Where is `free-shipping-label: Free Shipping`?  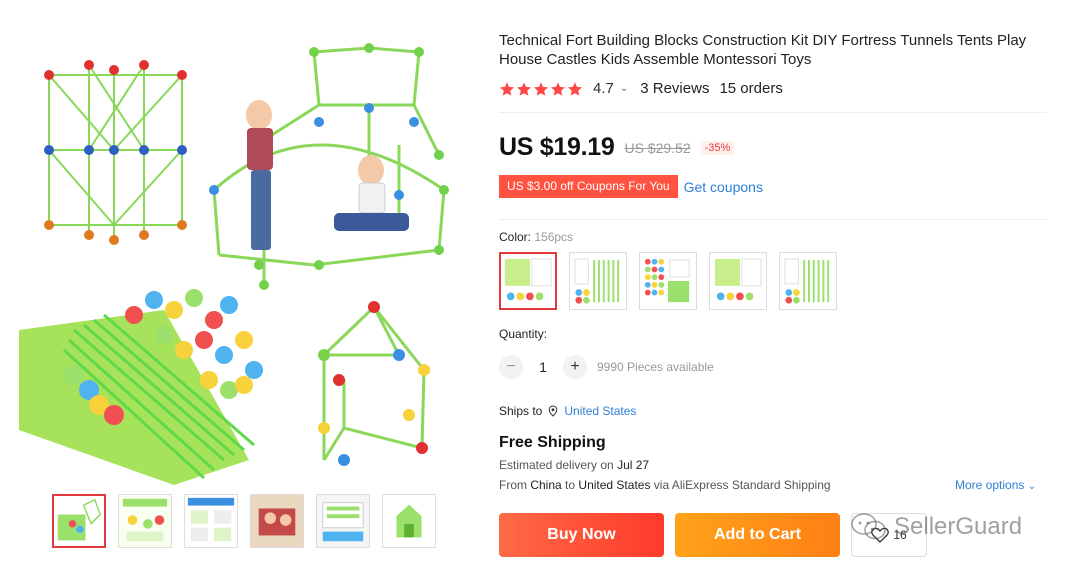
free-shipping-label: Free Shipping is located at coordinates (552, 442).